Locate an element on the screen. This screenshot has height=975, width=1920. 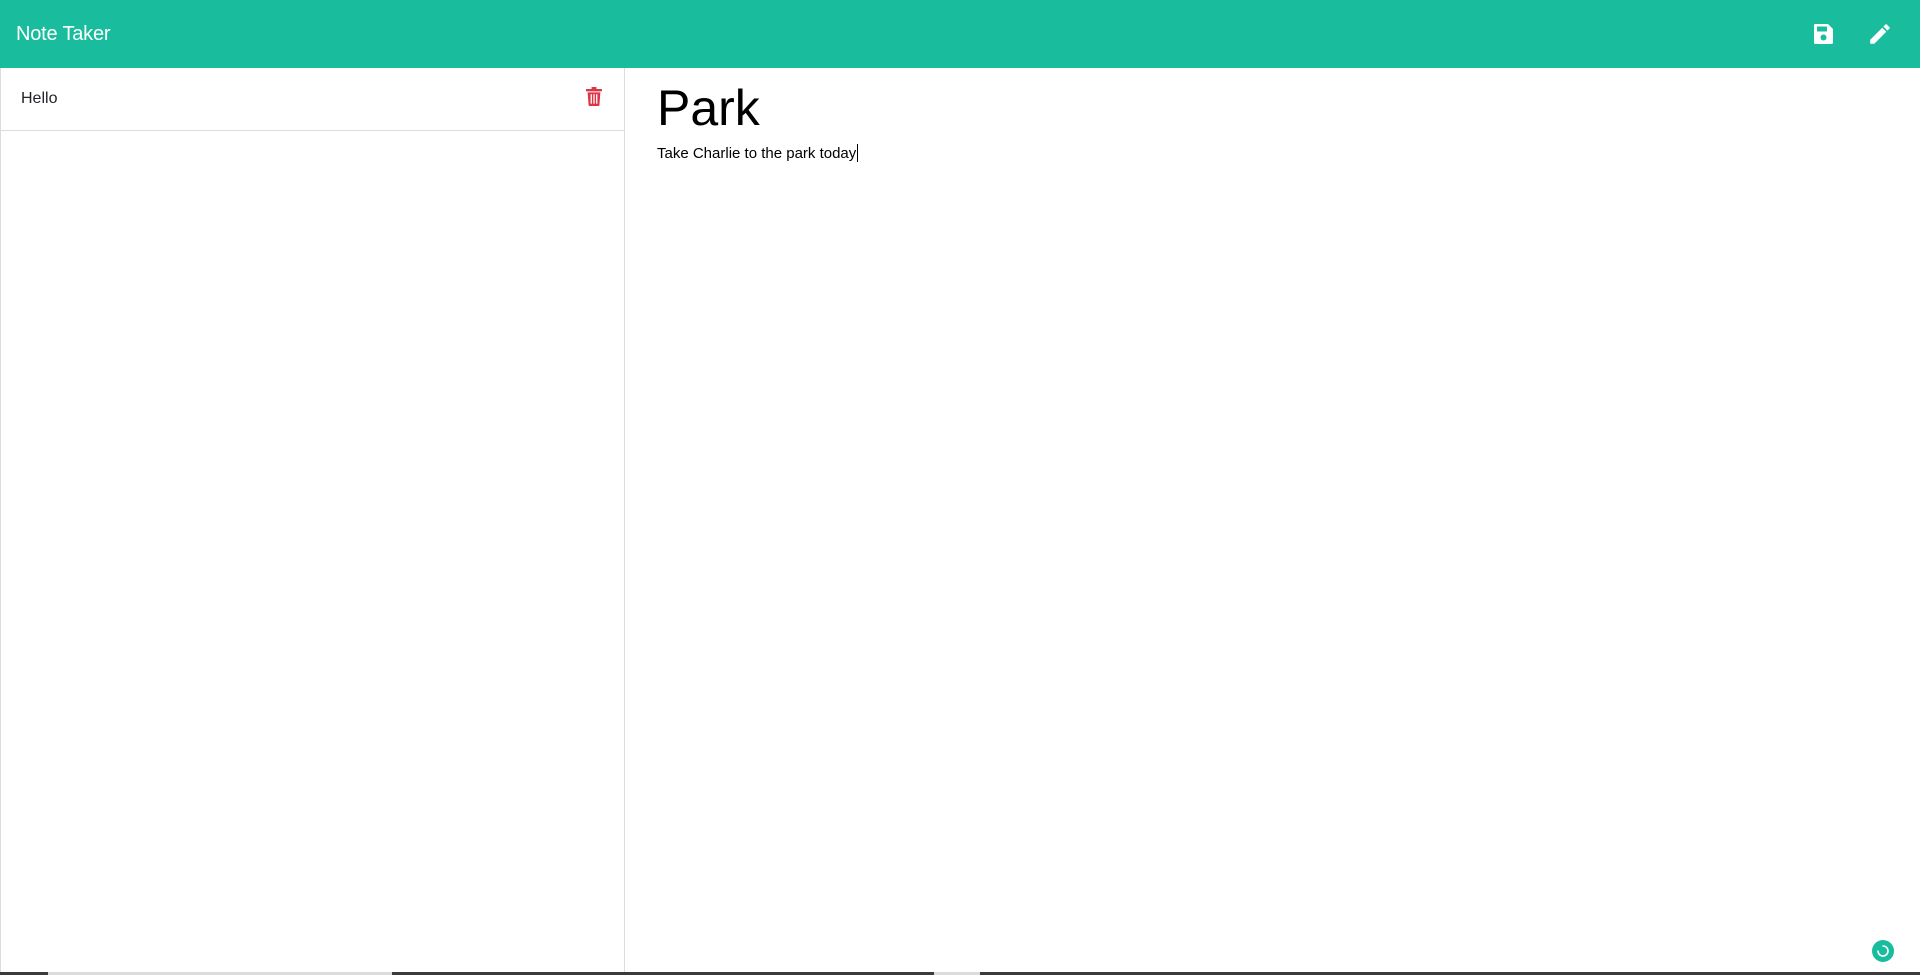
note-title-input is located at coordinates (1273, 108).